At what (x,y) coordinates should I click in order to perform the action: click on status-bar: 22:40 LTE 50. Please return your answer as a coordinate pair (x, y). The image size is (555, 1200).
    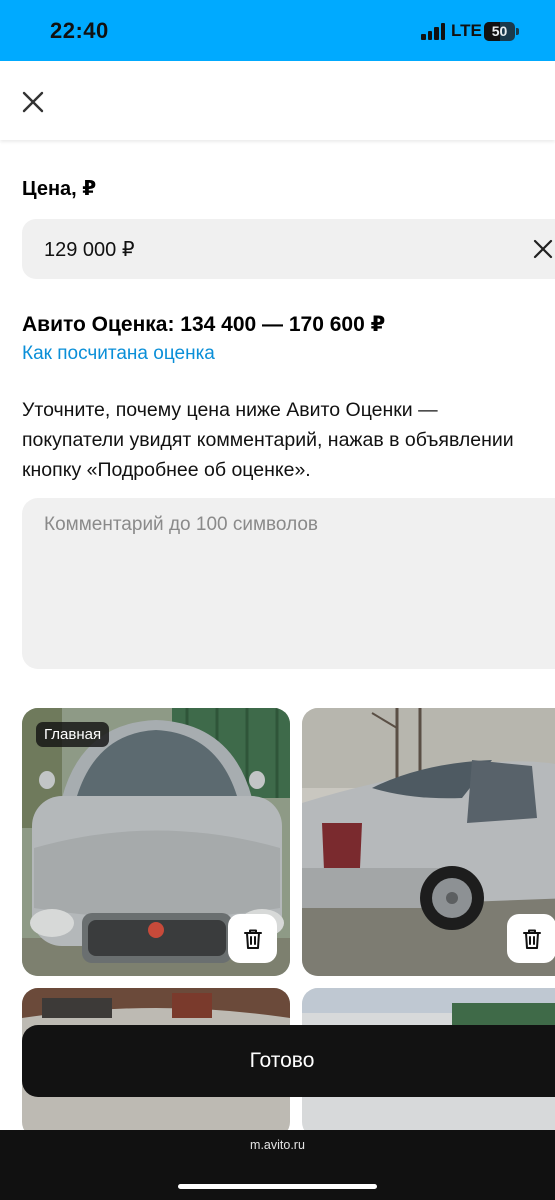
    Looking at the image, I should click on (277, 30).